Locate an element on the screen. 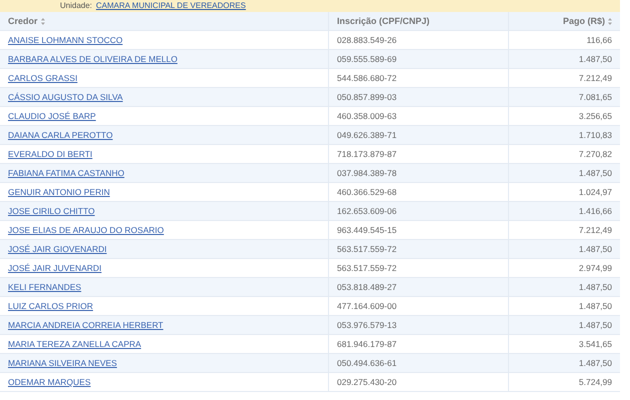 This screenshot has height=400, width=630. table-cell: 7.270,82 is located at coordinates (564, 154).